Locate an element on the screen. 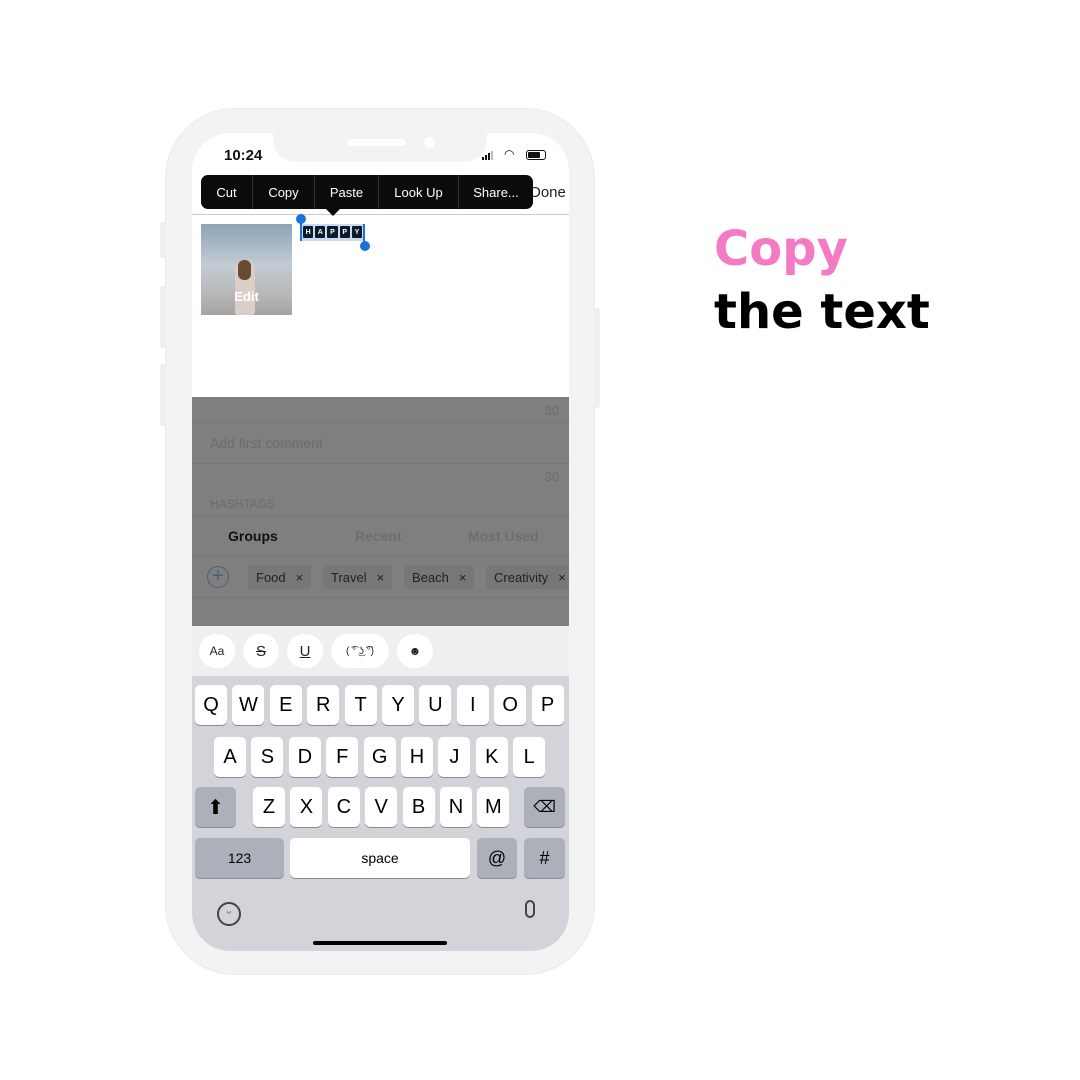  tab-recent: Recent is located at coordinates (378, 536).